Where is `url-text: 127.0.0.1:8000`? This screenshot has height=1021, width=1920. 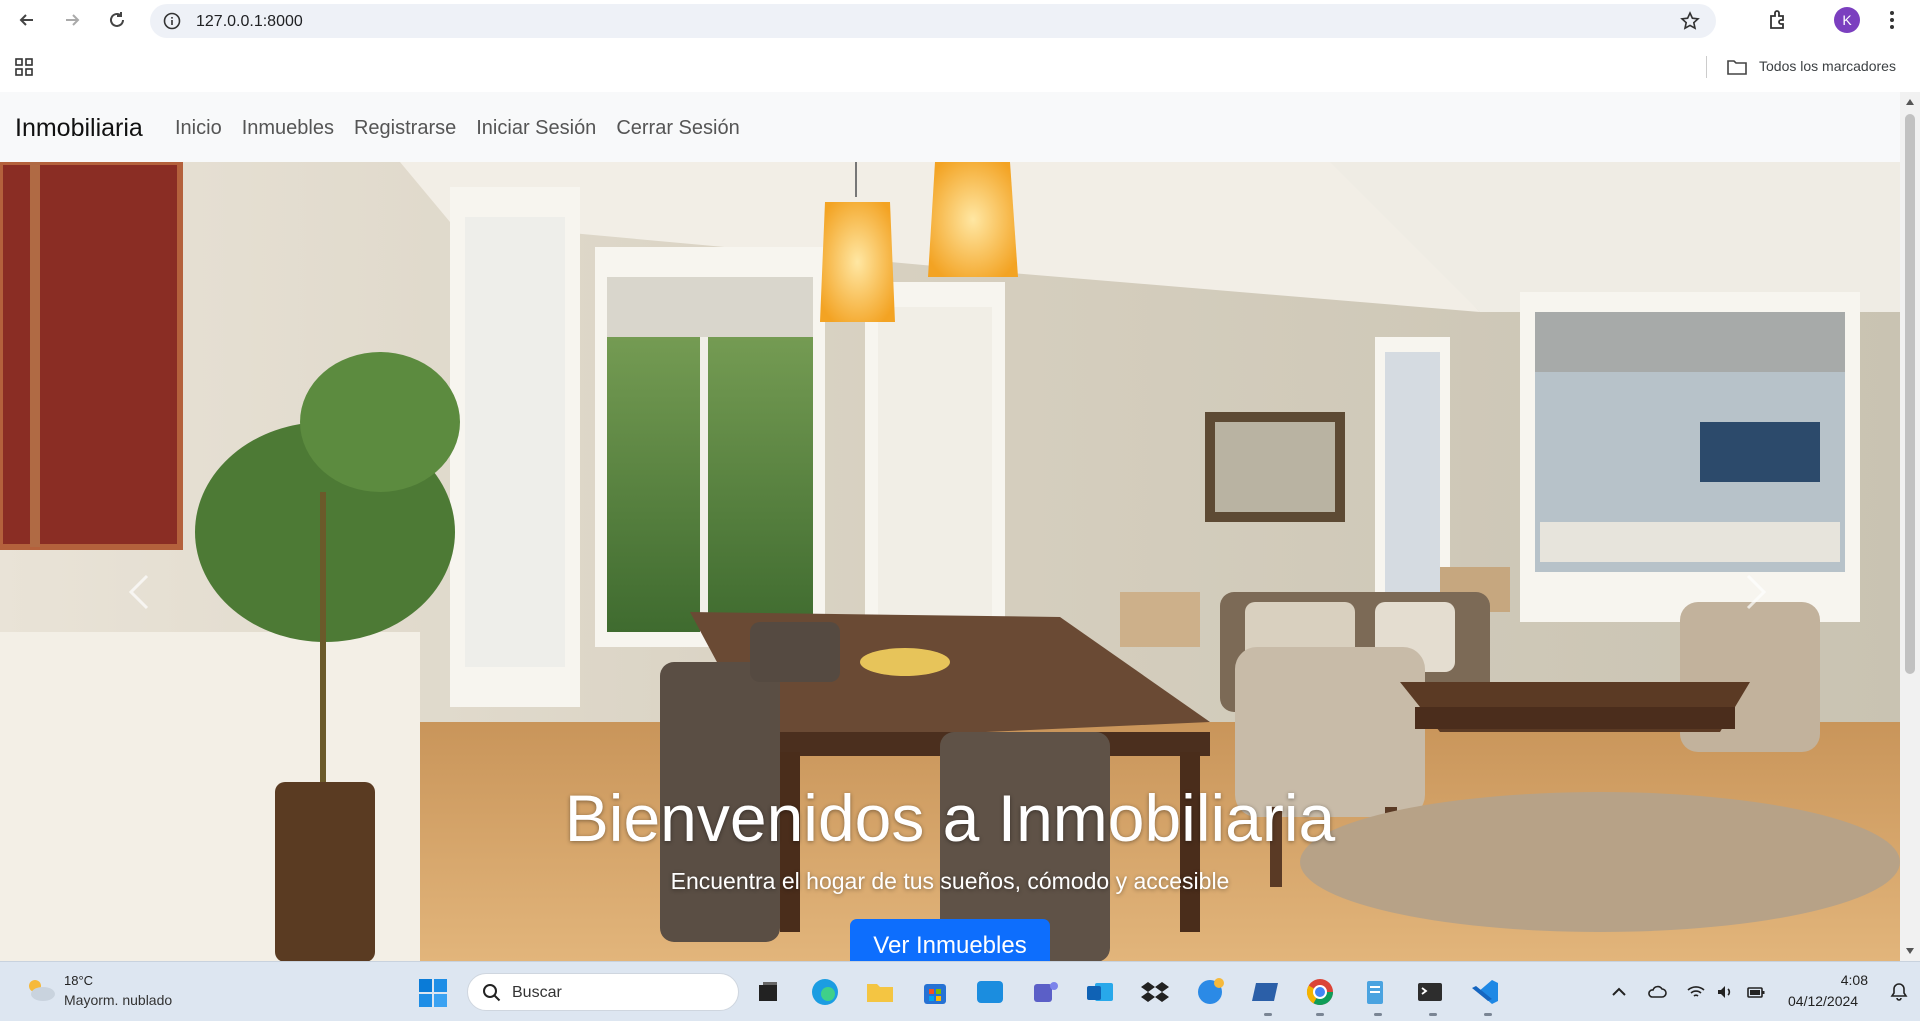 url-text: 127.0.0.1:8000 is located at coordinates (249, 22).